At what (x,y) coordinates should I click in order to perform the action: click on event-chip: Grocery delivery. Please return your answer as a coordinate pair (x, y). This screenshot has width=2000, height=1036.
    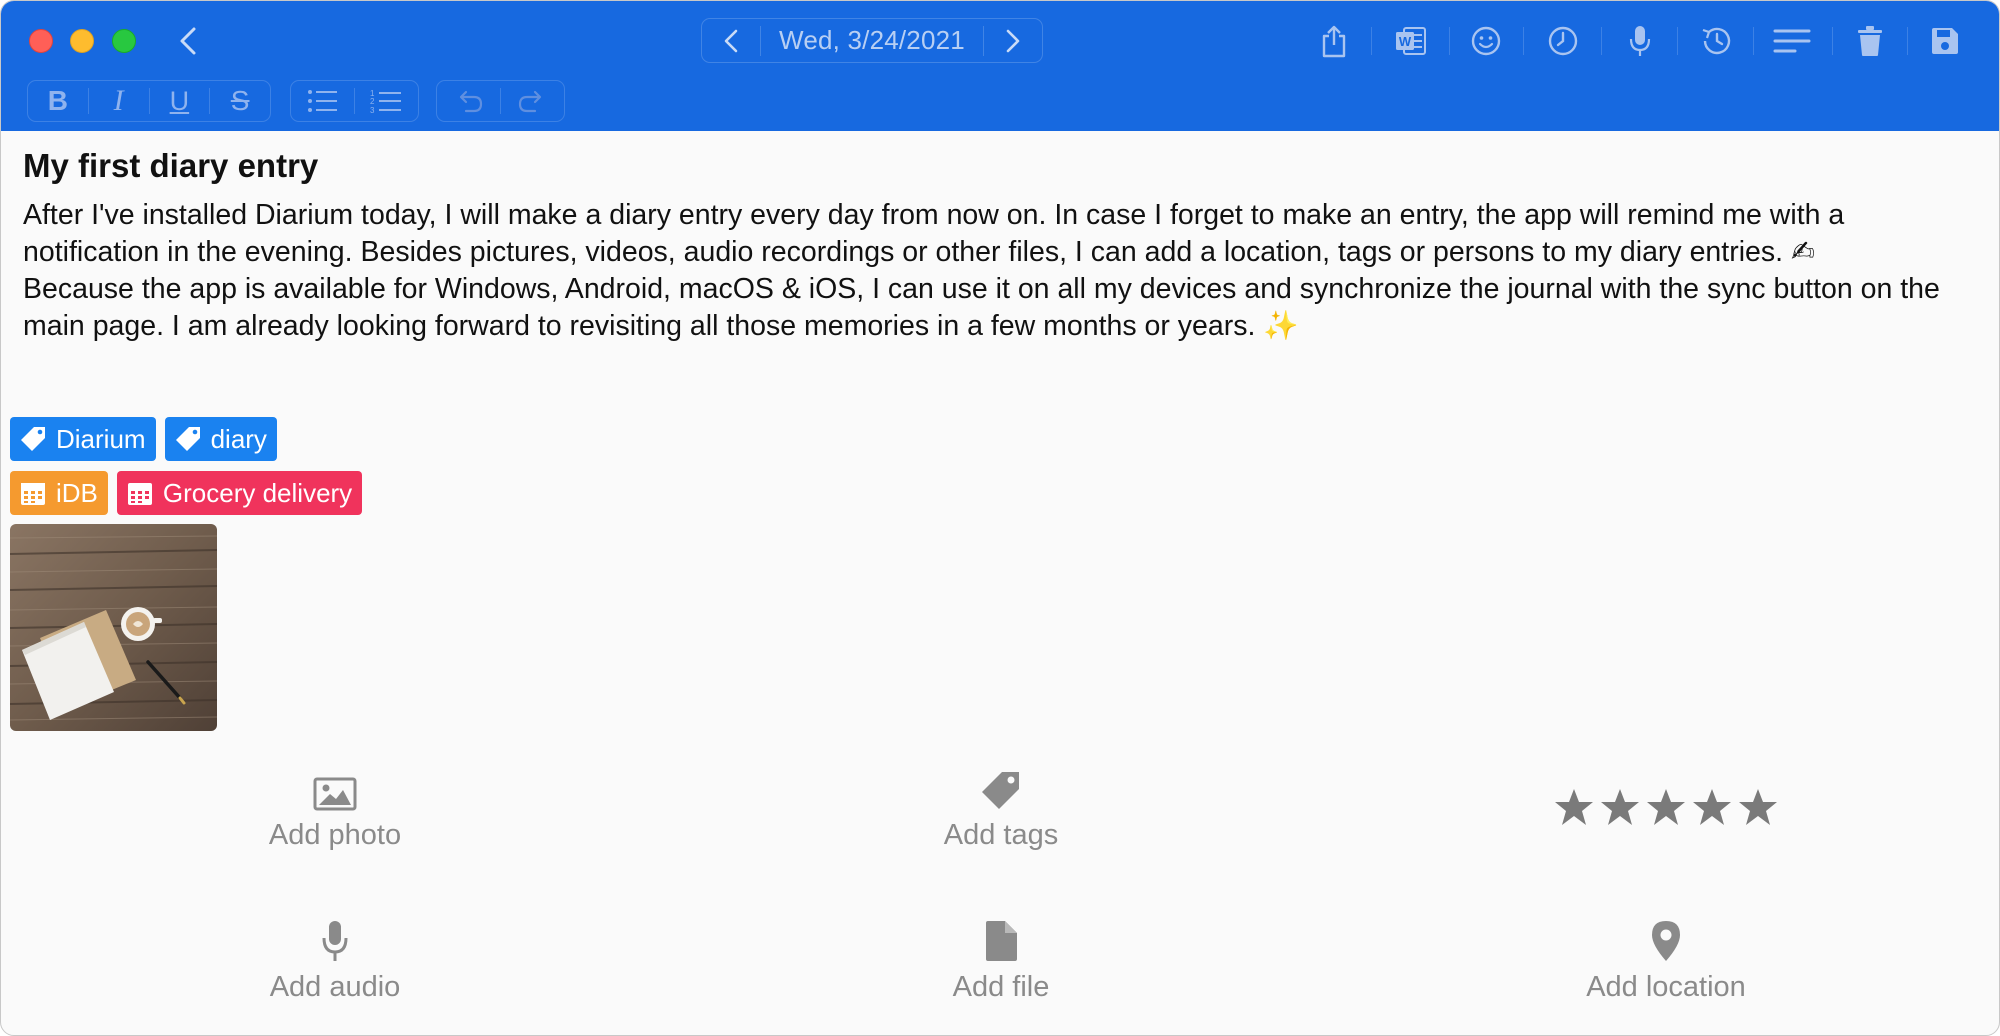
    Looking at the image, I should click on (239, 493).